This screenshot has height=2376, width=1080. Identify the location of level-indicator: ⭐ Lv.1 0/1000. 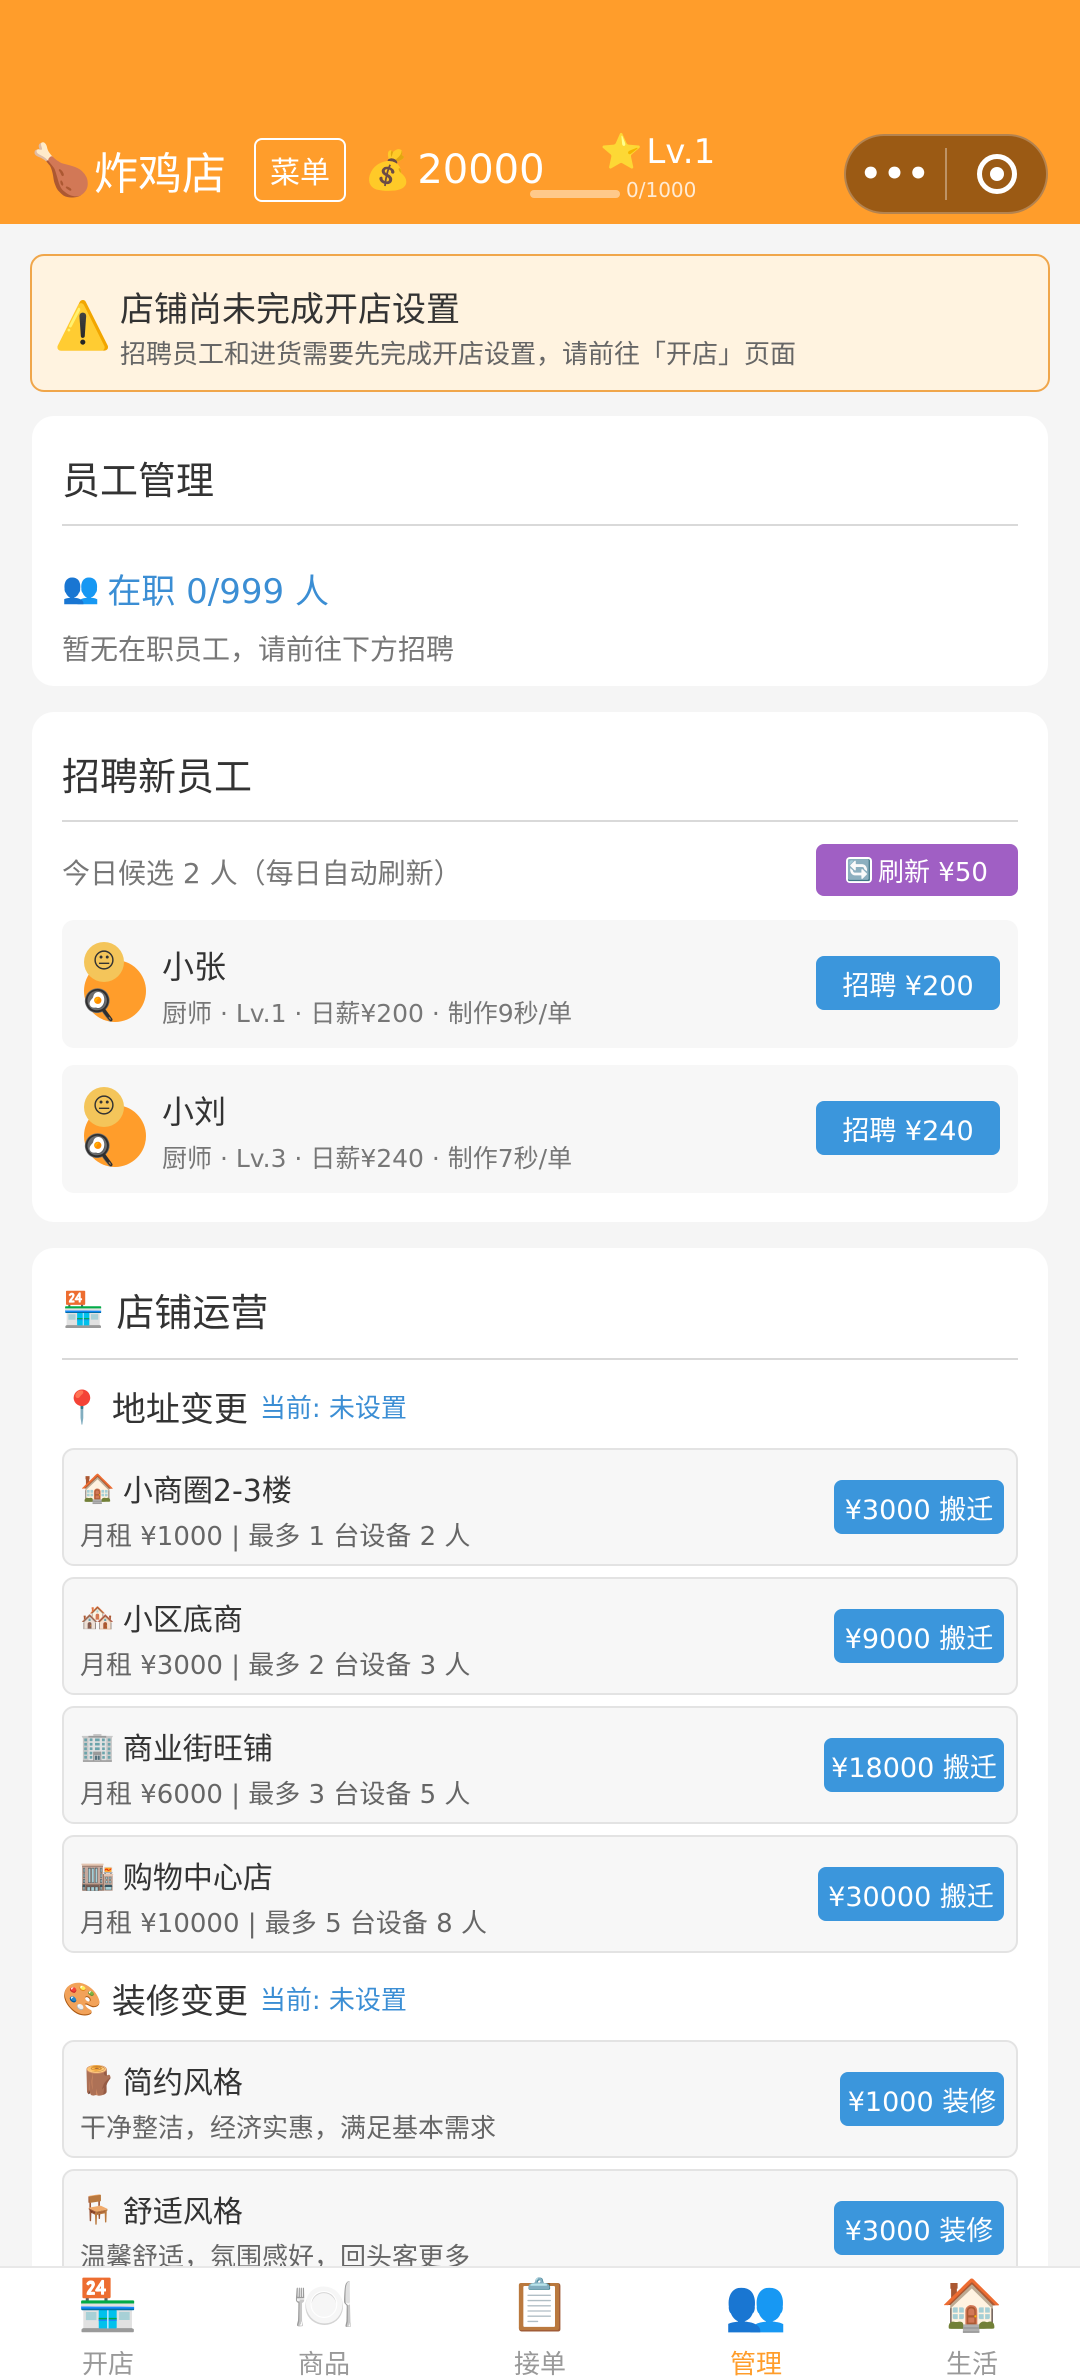
(622, 168).